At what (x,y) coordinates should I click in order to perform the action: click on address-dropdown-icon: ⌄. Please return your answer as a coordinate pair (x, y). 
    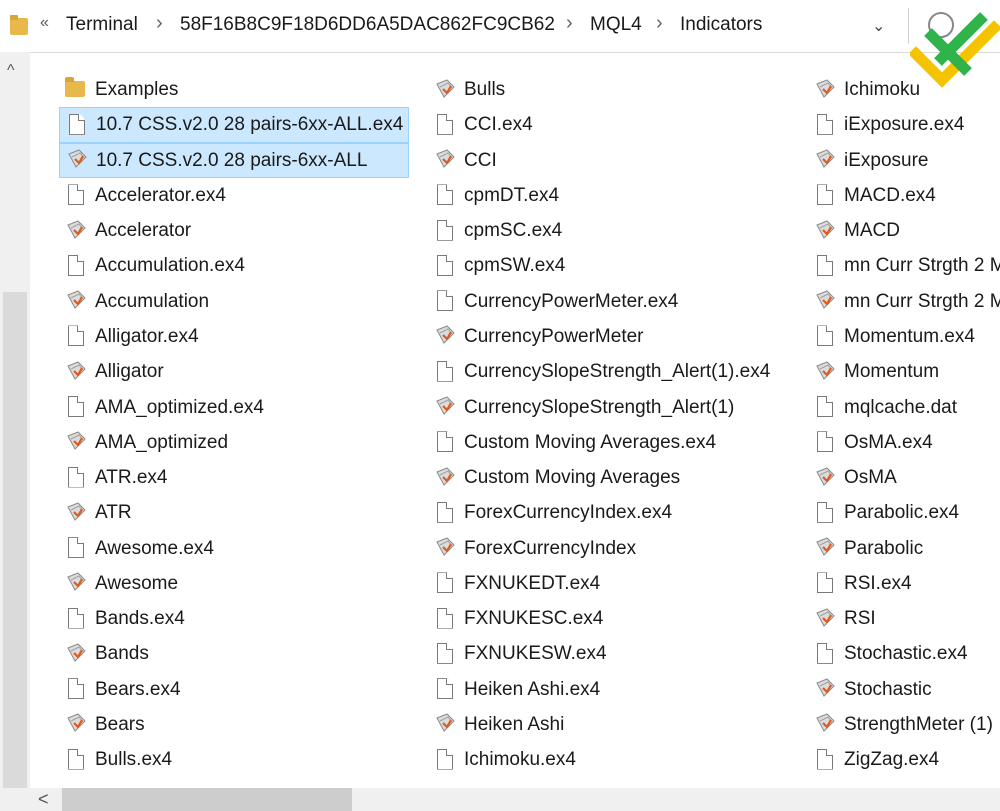
    Looking at the image, I should click on (878, 26).